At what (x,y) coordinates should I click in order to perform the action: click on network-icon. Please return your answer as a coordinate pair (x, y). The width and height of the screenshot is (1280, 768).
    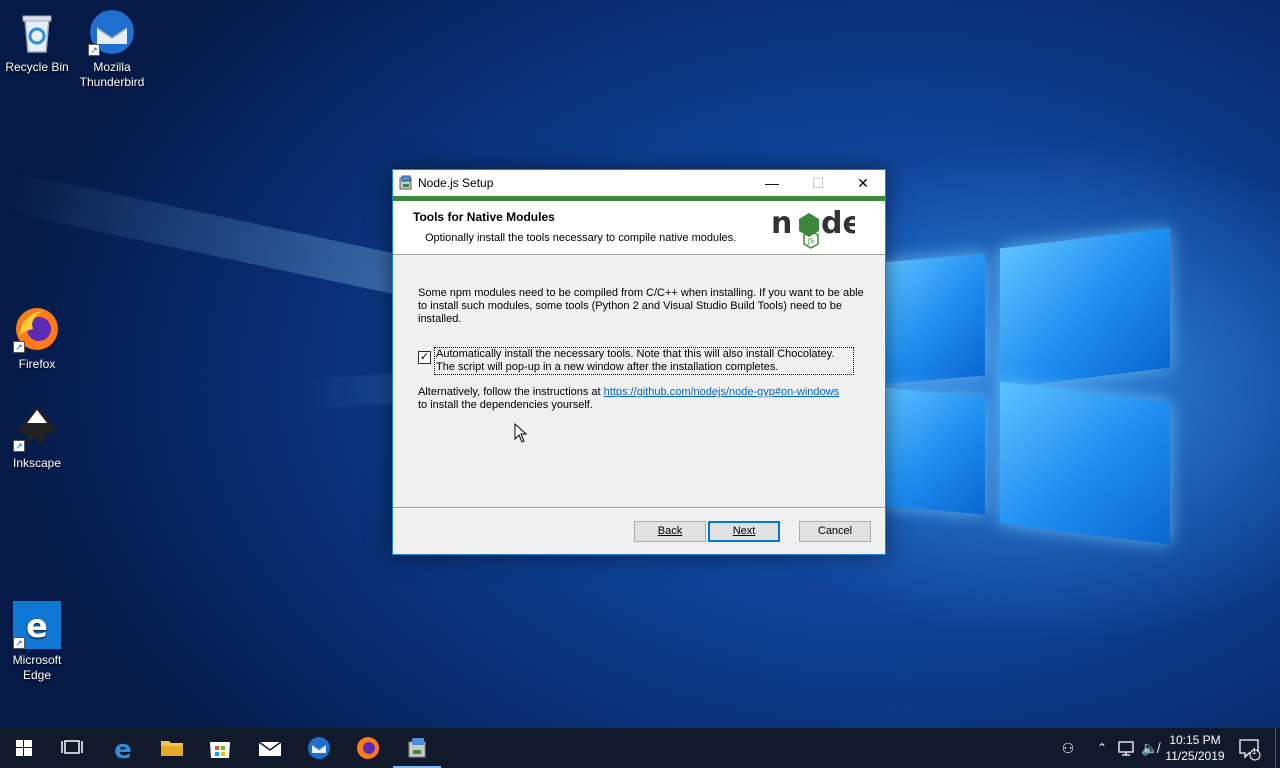
    Looking at the image, I should click on (1126, 748).